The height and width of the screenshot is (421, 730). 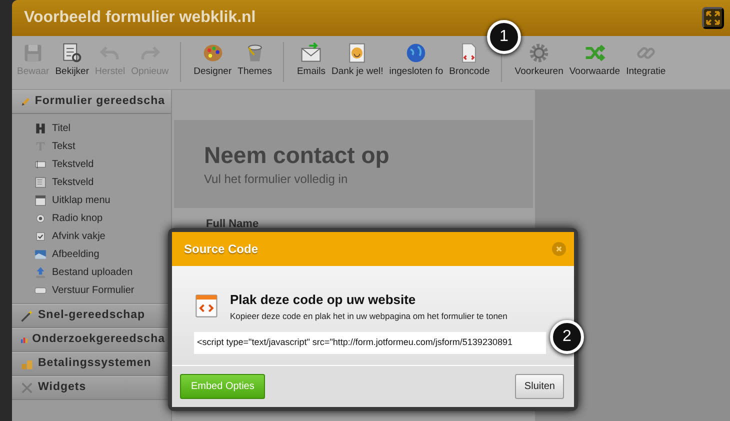 What do you see at coordinates (311, 53) in the screenshot?
I see `envelope-icon` at bounding box center [311, 53].